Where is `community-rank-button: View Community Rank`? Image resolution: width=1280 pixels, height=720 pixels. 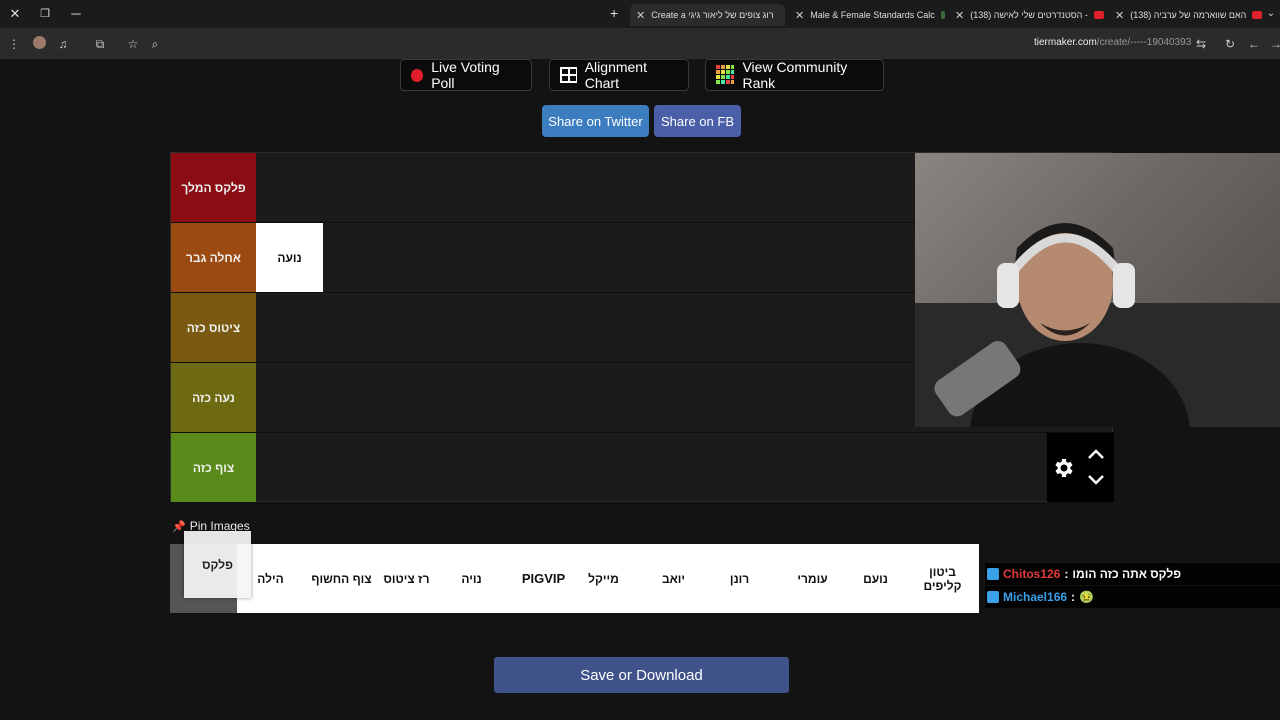 community-rank-button: View Community Rank is located at coordinates (794, 75).